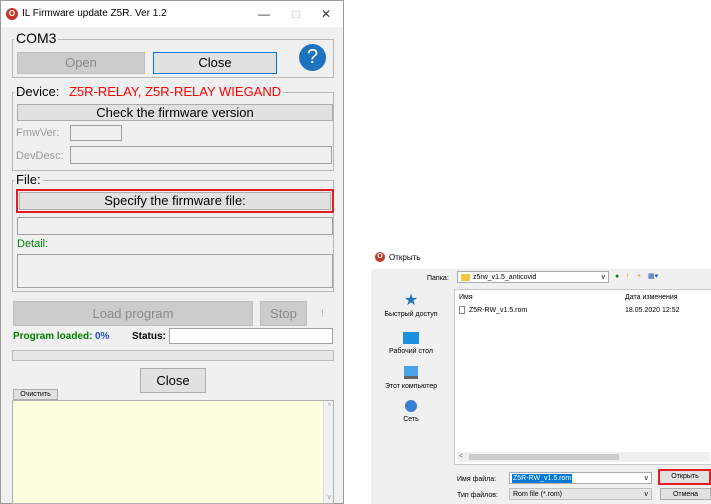 Image resolution: width=711 pixels, height=504 pixels. What do you see at coordinates (12, 14) in the screenshot?
I see `app-logo-icon: O` at bounding box center [12, 14].